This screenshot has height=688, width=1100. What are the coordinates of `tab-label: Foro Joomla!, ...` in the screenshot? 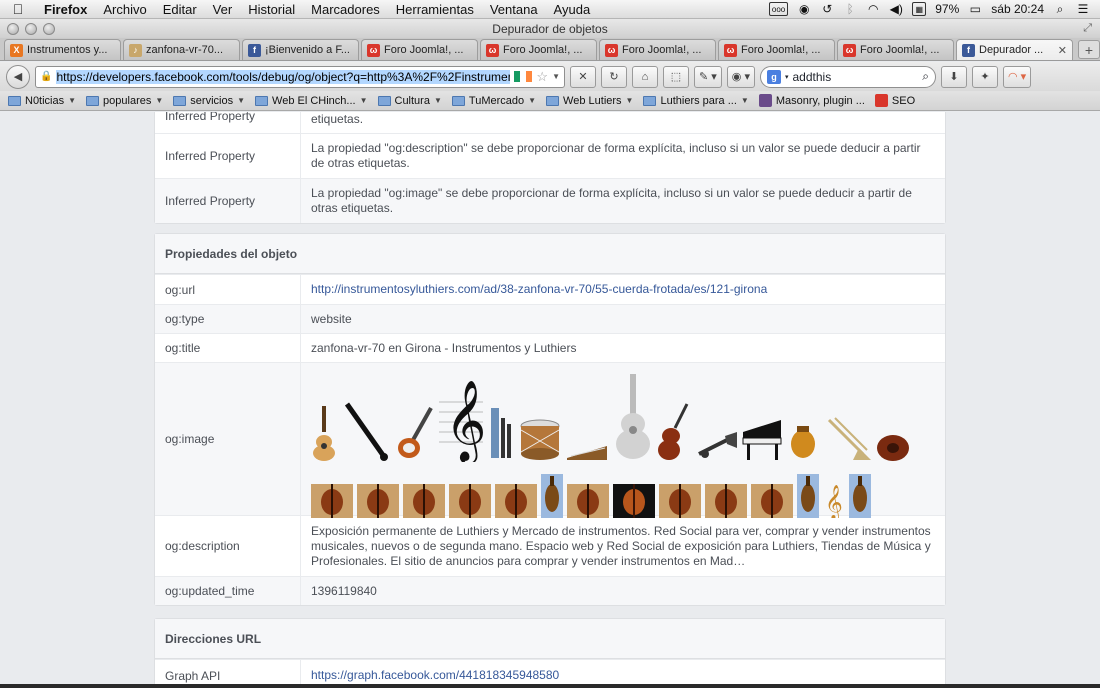 It's located at (662, 50).